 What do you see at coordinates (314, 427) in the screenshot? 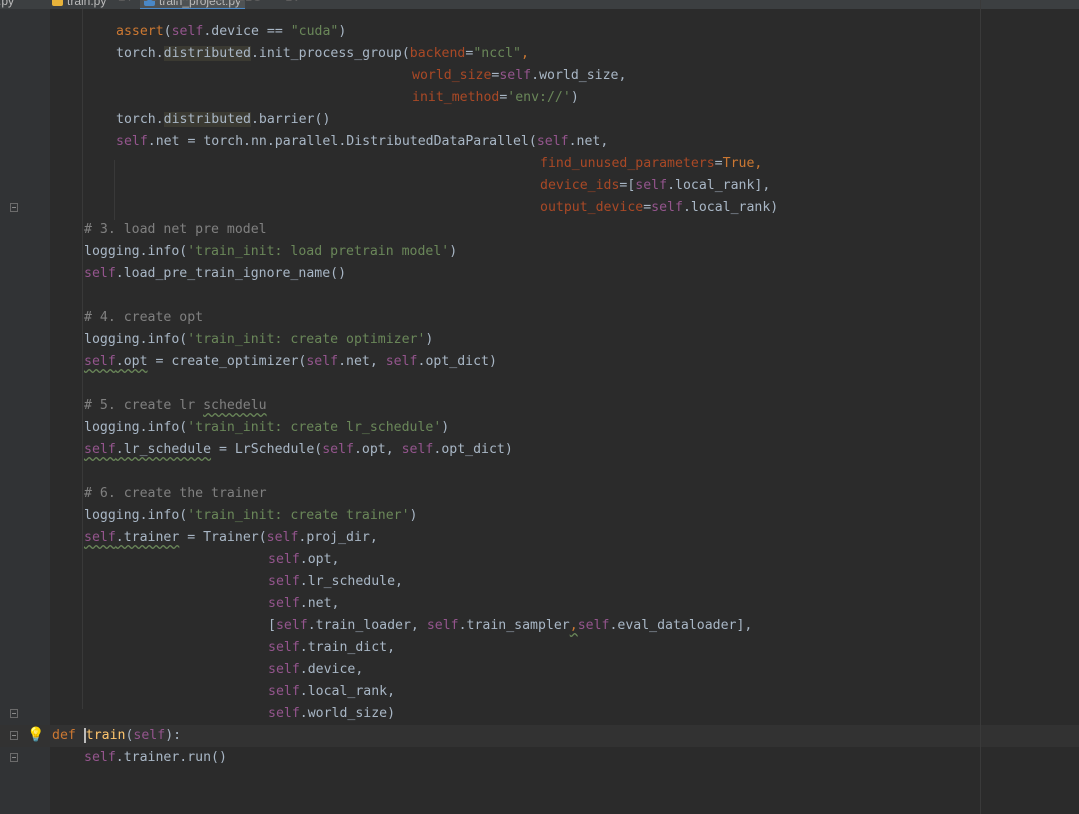
I see `code-token: 'train_init: create lr_schedule'` at bounding box center [314, 427].